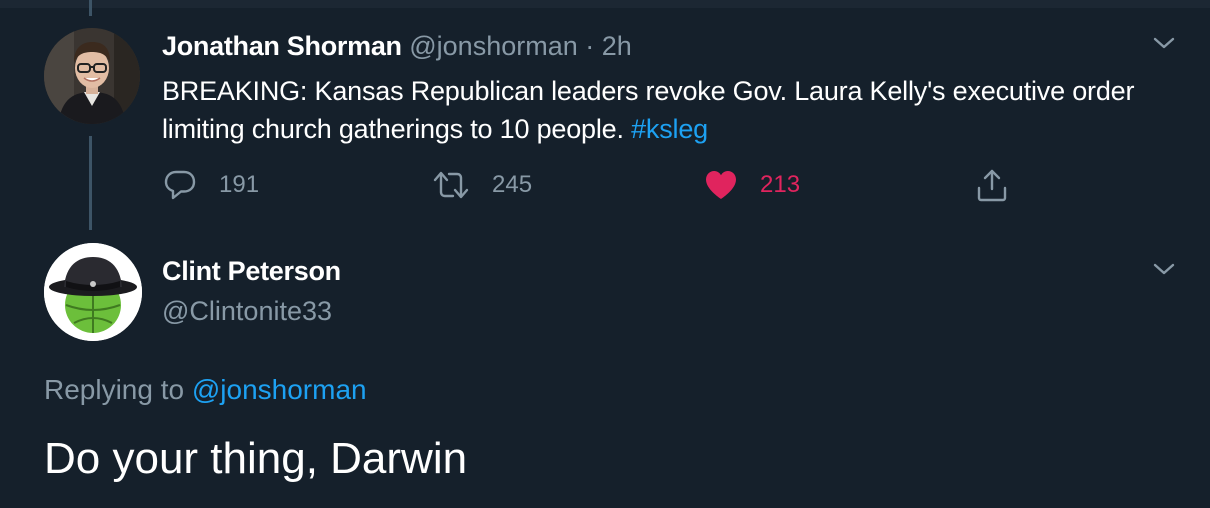 This screenshot has width=1210, height=508. Describe the element at coordinates (721, 185) in the screenshot. I see `heart-filled-icon` at that location.